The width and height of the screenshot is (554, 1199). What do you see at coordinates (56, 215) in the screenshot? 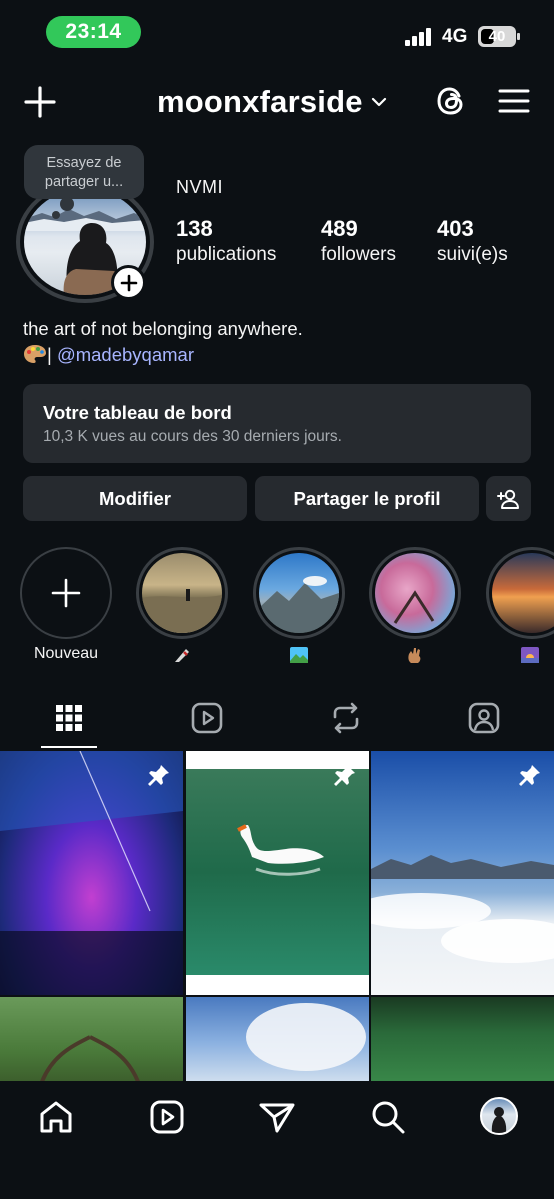
I see `note-tail` at bounding box center [56, 215].